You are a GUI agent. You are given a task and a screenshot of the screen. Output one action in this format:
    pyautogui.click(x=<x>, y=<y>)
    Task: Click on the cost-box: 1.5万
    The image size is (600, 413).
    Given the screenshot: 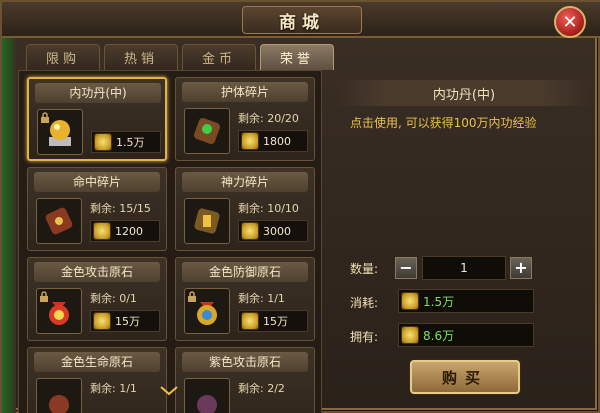 What is the action you would take?
    pyautogui.click(x=466, y=301)
    